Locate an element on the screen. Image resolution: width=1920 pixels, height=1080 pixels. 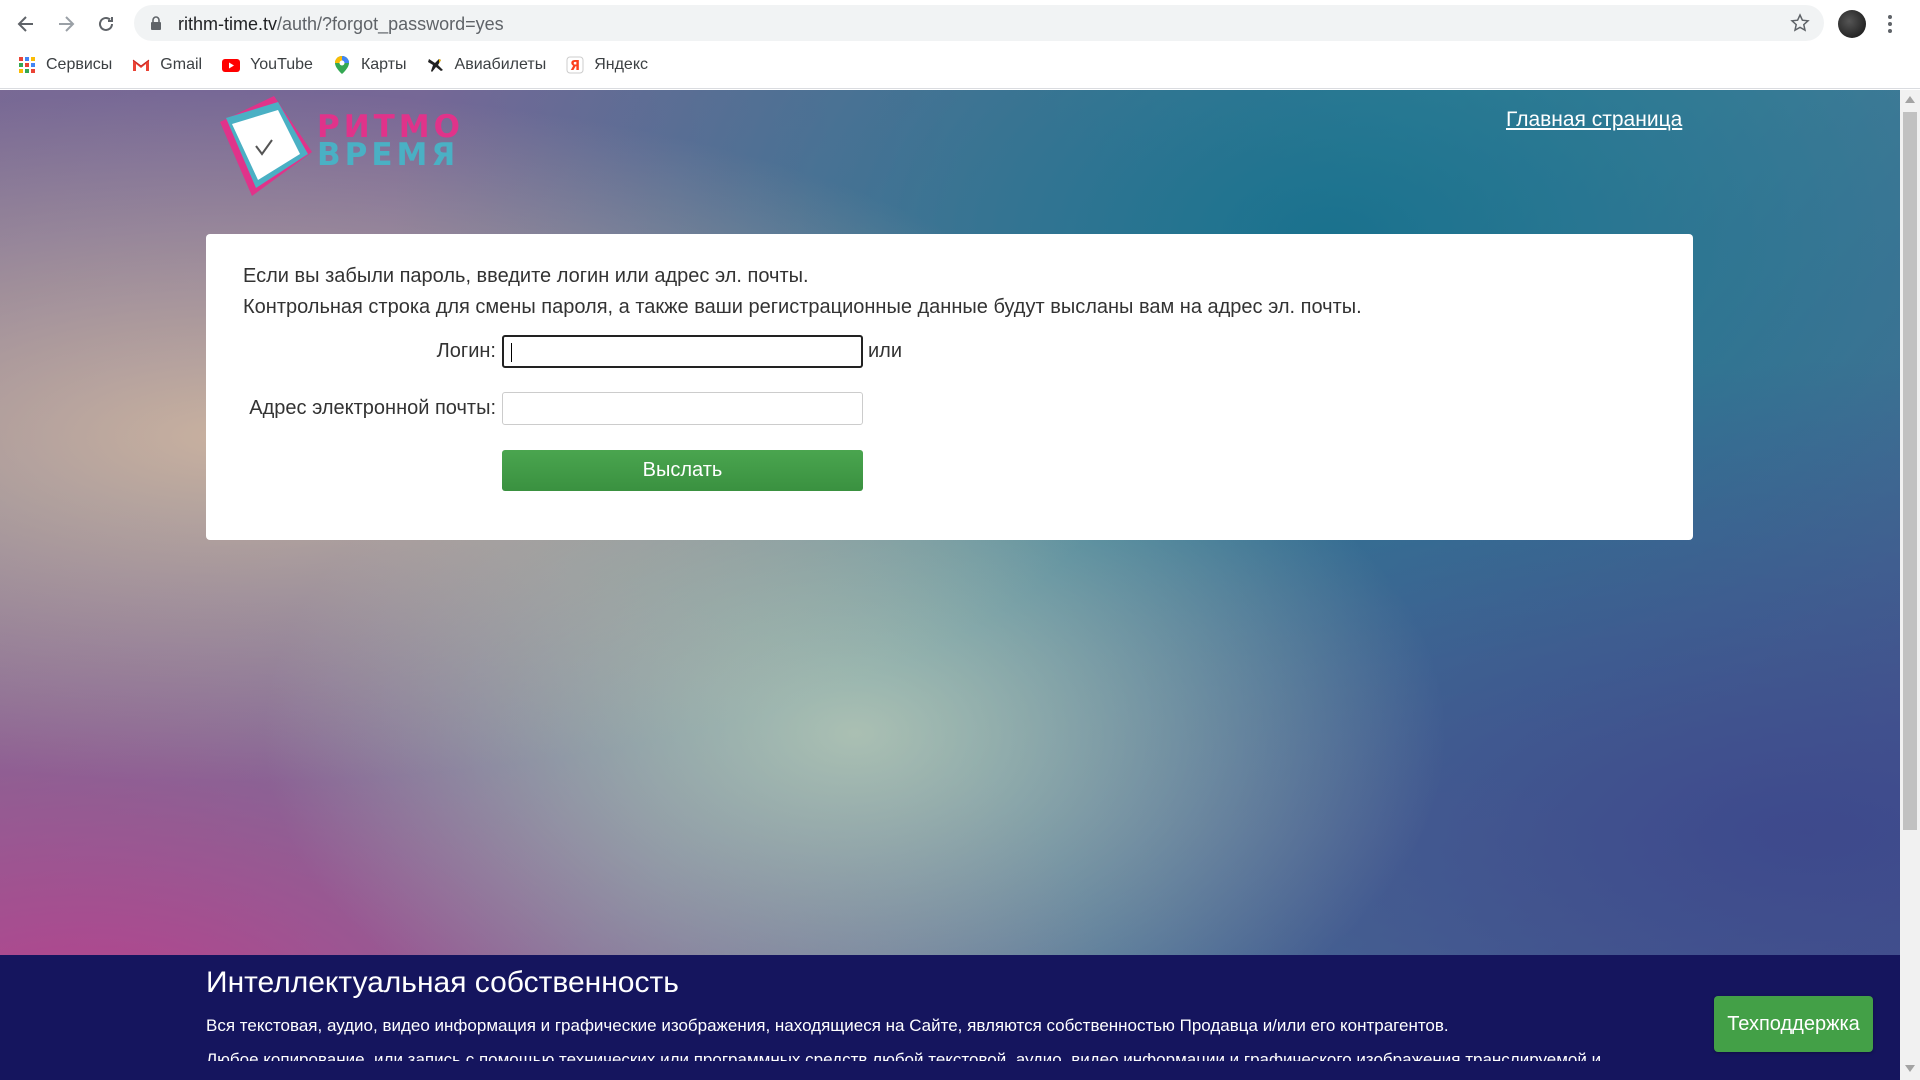
reload-icon is located at coordinates (106, 23).